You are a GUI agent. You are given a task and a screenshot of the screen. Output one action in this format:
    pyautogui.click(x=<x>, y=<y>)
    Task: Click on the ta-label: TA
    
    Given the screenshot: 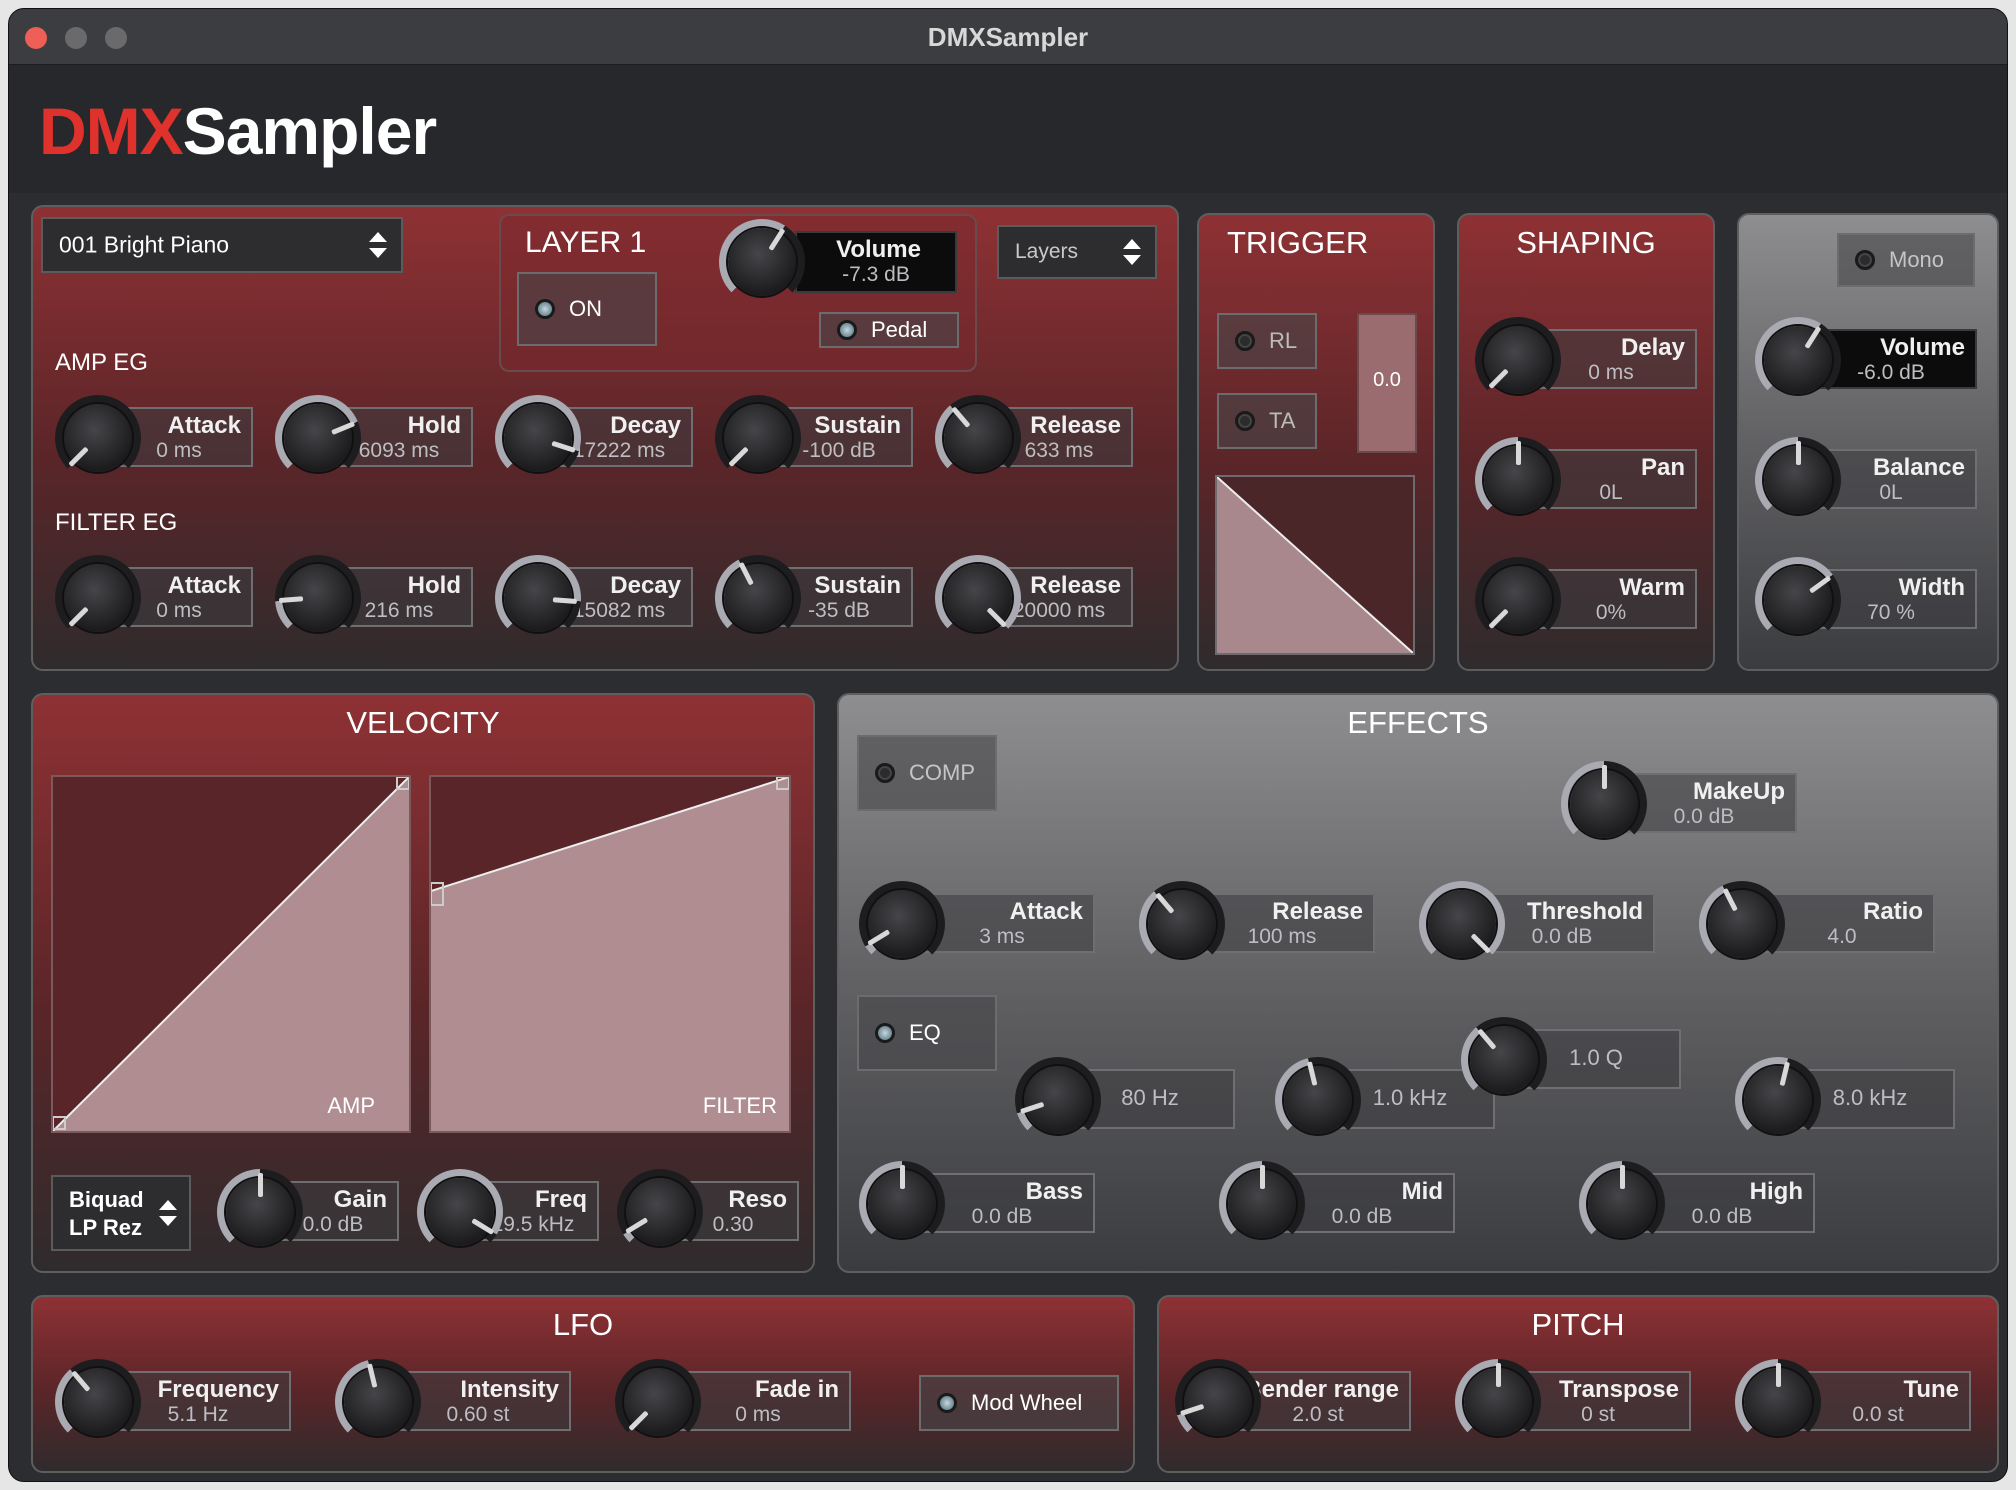 What is the action you would take?
    pyautogui.click(x=1282, y=420)
    